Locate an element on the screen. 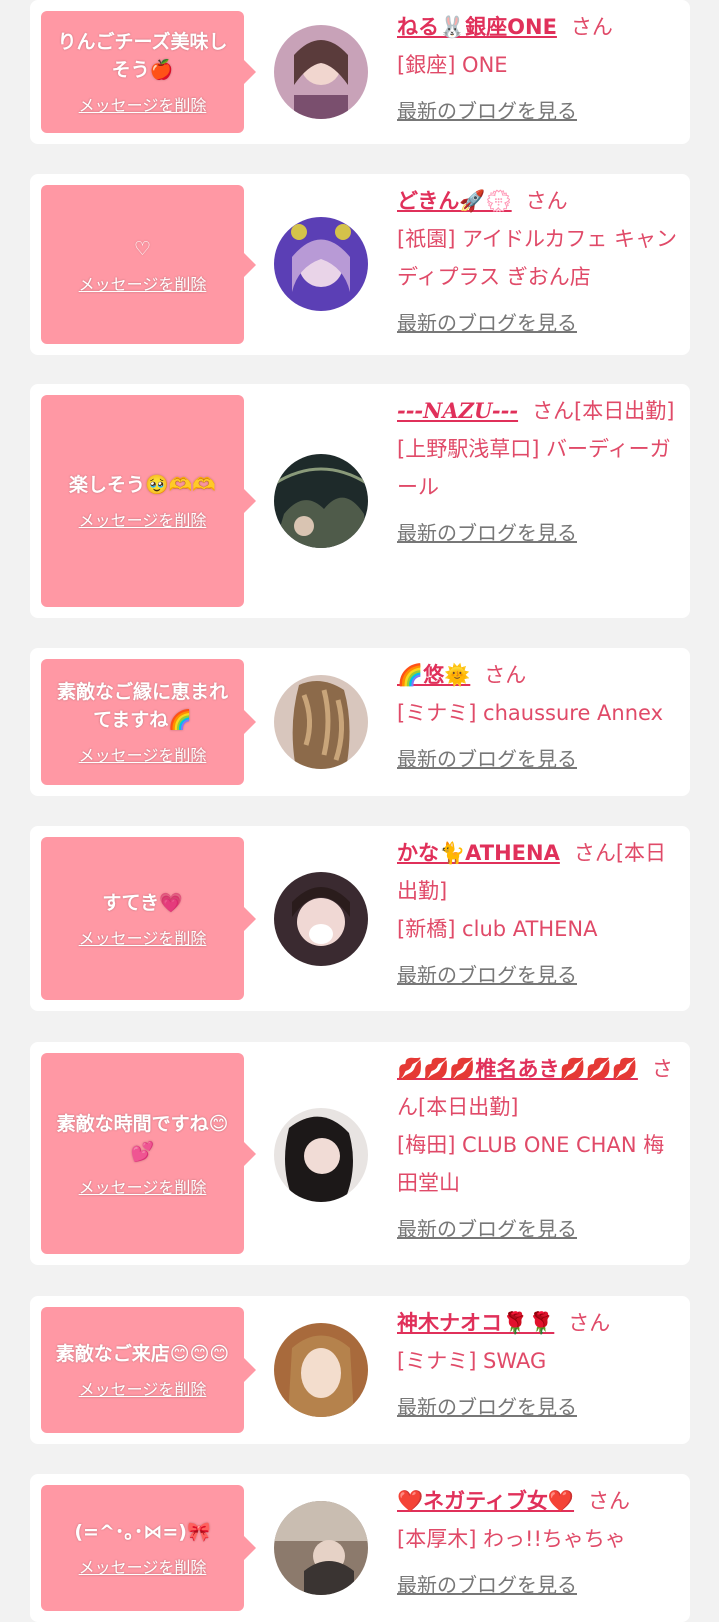 The height and width of the screenshot is (1622, 719). shop-name: [ミナミ] SWAG is located at coordinates (472, 1361).